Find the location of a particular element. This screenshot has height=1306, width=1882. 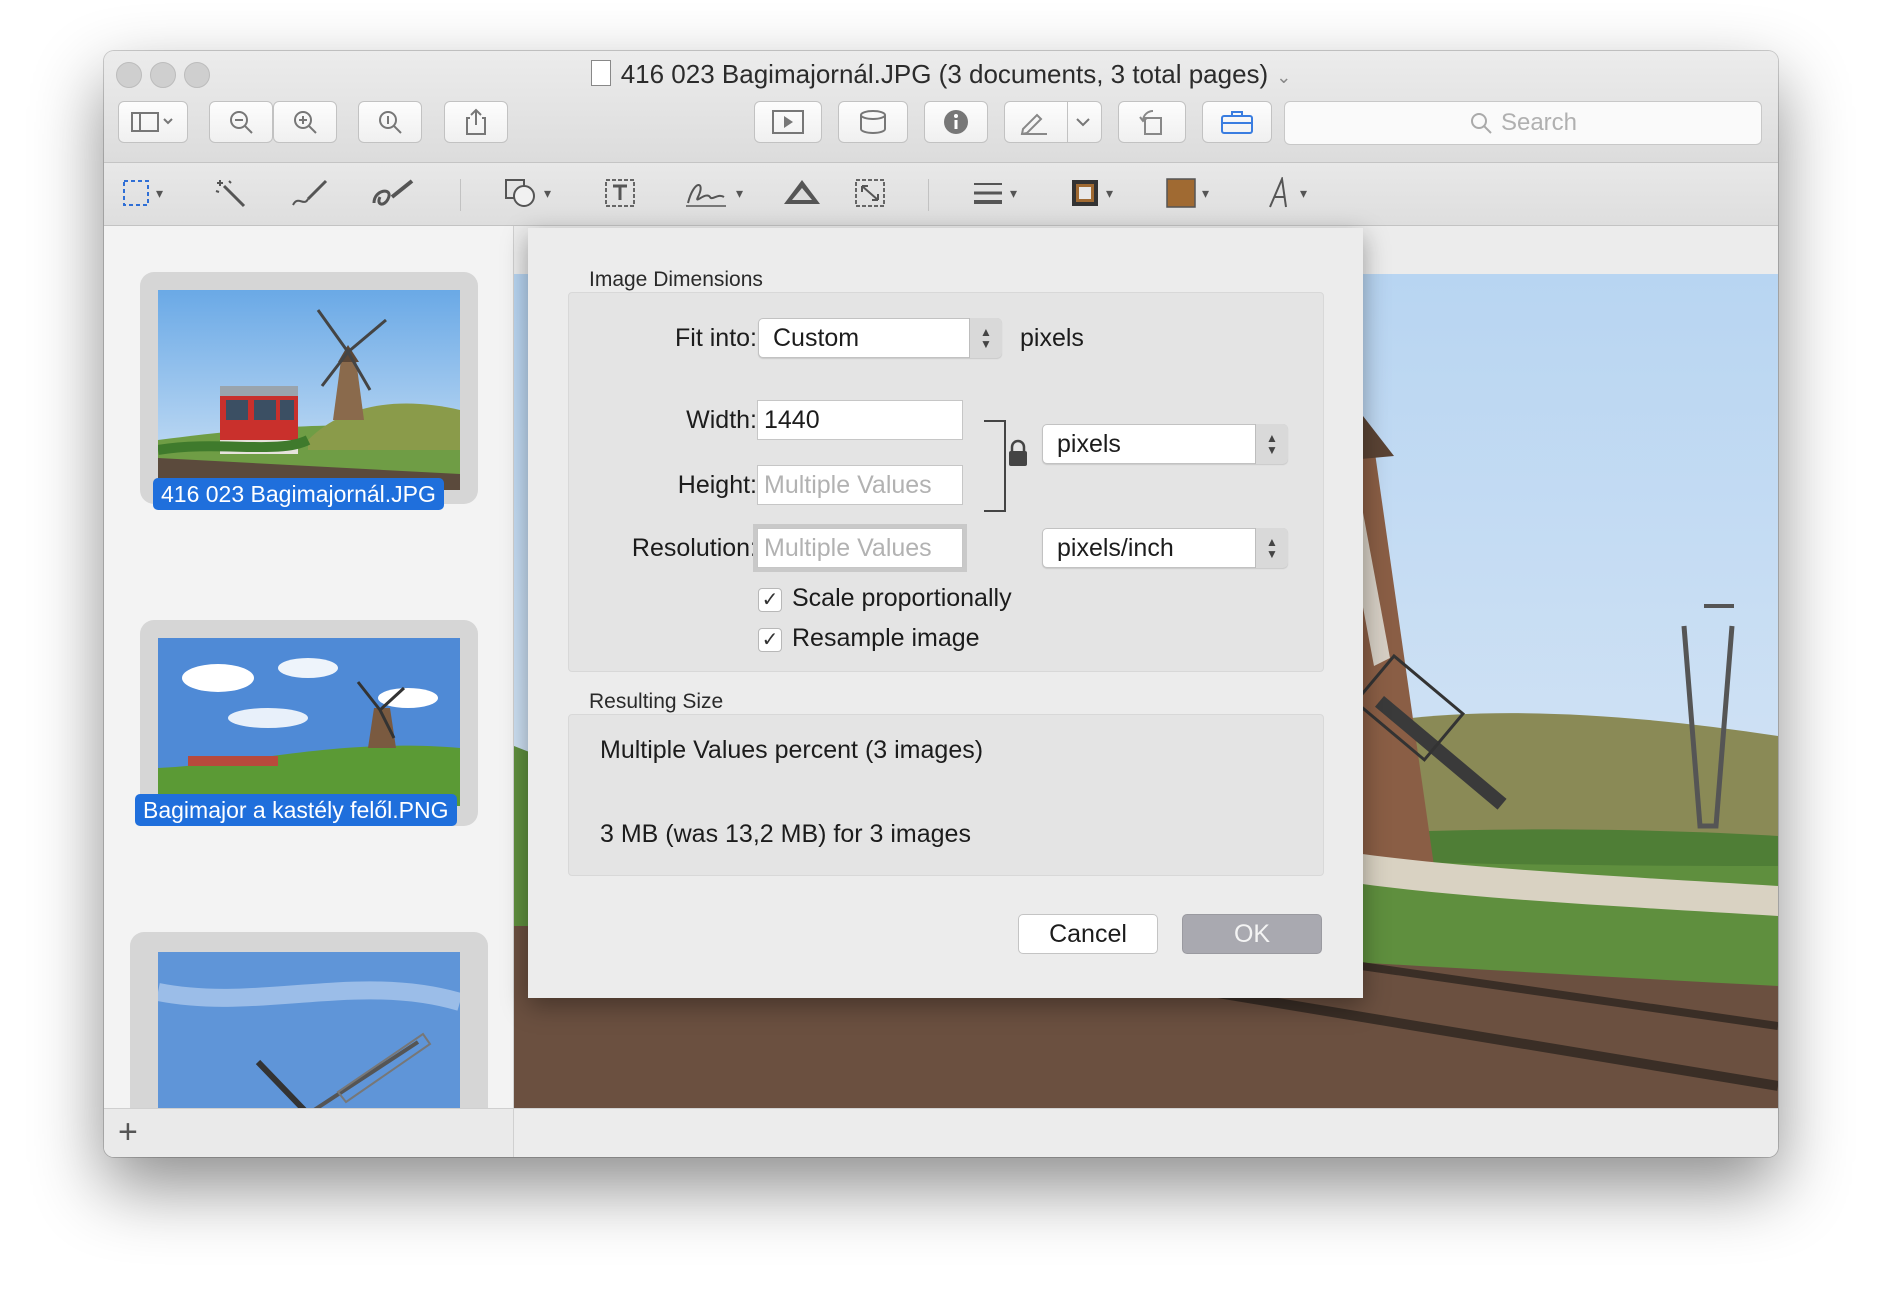

text-box-icon is located at coordinates (620, 193).